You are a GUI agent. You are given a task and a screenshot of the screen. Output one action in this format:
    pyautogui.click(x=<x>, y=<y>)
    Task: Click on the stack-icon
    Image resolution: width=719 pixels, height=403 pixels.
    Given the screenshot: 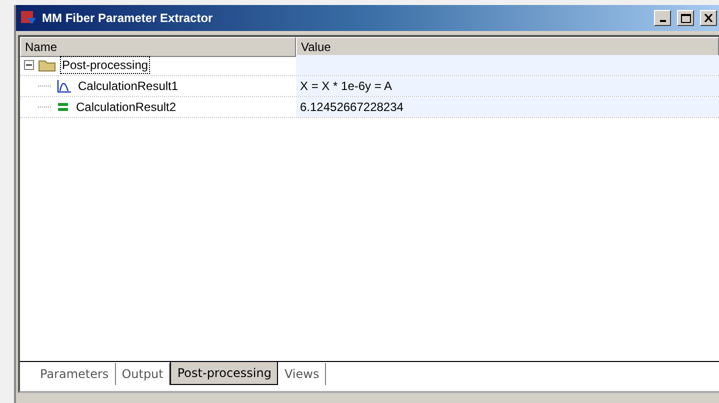 What is the action you would take?
    pyautogui.click(x=63, y=107)
    